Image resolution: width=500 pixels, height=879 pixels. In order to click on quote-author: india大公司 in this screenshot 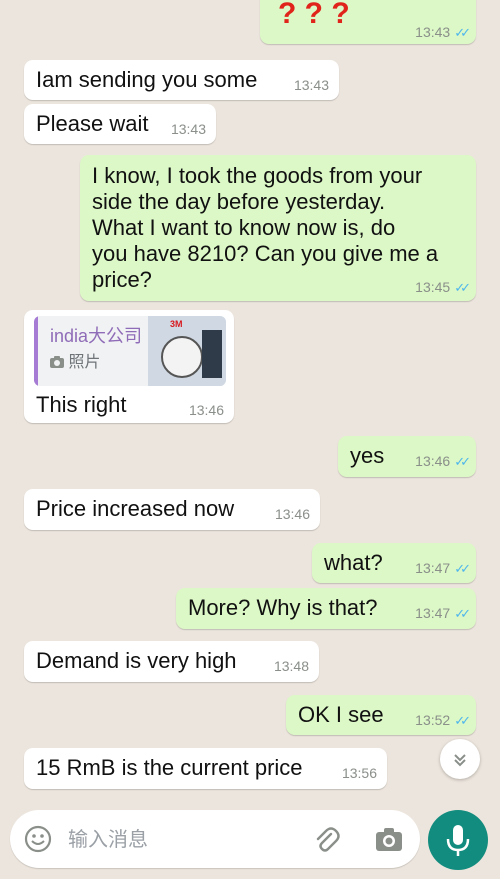, I will do `click(96, 336)`.